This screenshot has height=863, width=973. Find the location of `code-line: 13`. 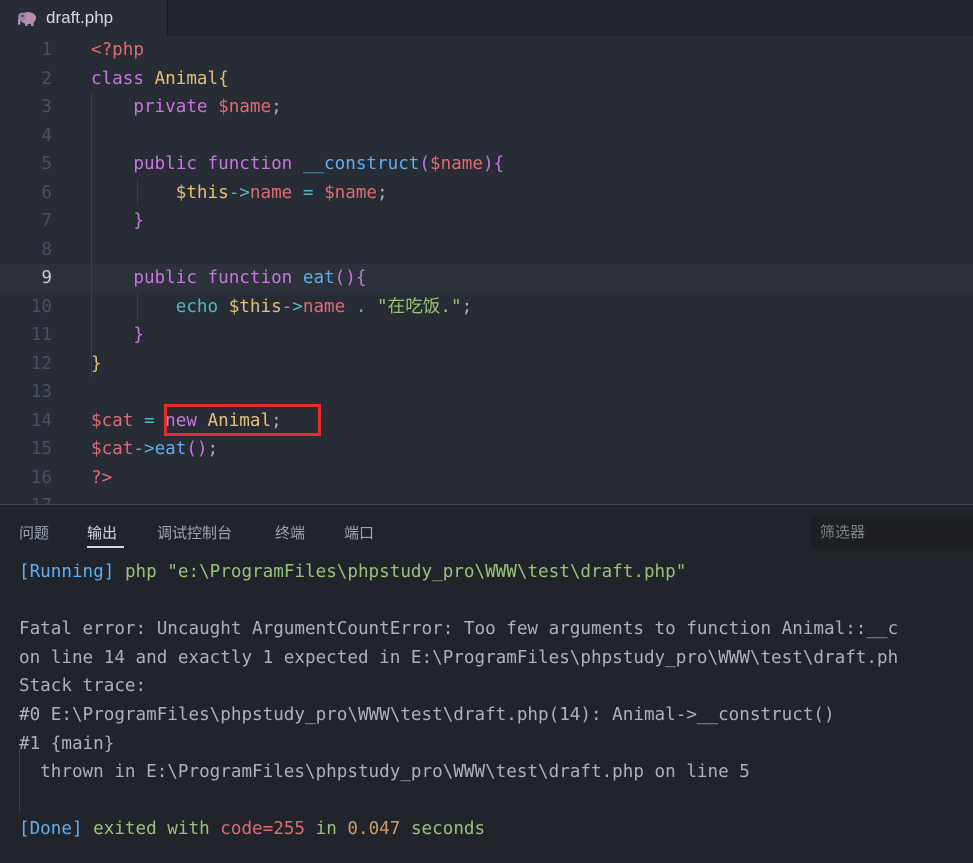

code-line: 13 is located at coordinates (486, 392).